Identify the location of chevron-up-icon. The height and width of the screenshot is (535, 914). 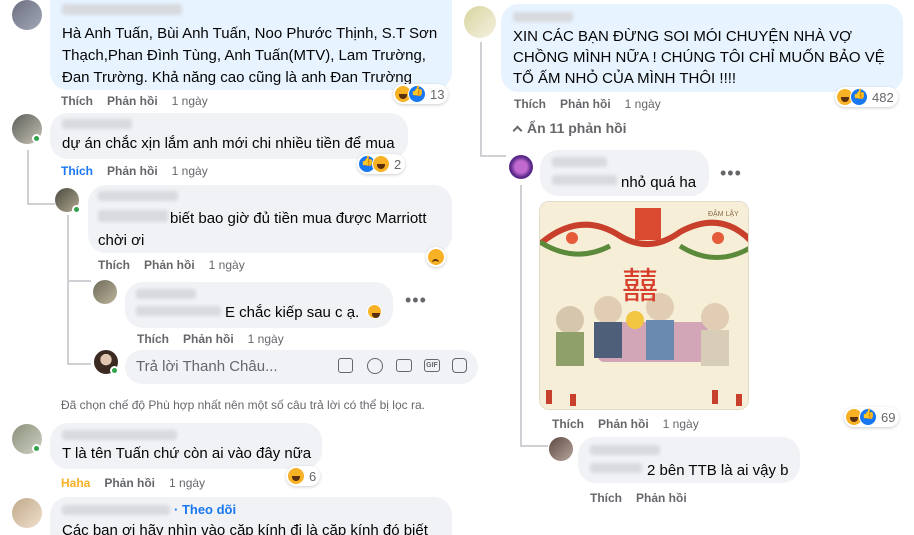
(517, 130).